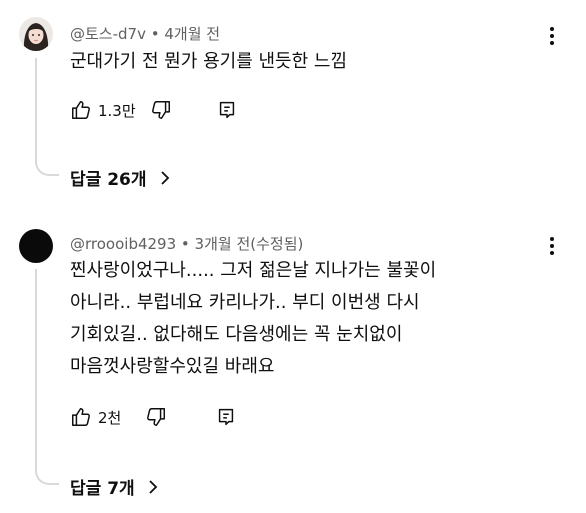 This screenshot has height=513, width=586. What do you see at coordinates (110, 417) in the screenshot?
I see `like-count: 2천` at bounding box center [110, 417].